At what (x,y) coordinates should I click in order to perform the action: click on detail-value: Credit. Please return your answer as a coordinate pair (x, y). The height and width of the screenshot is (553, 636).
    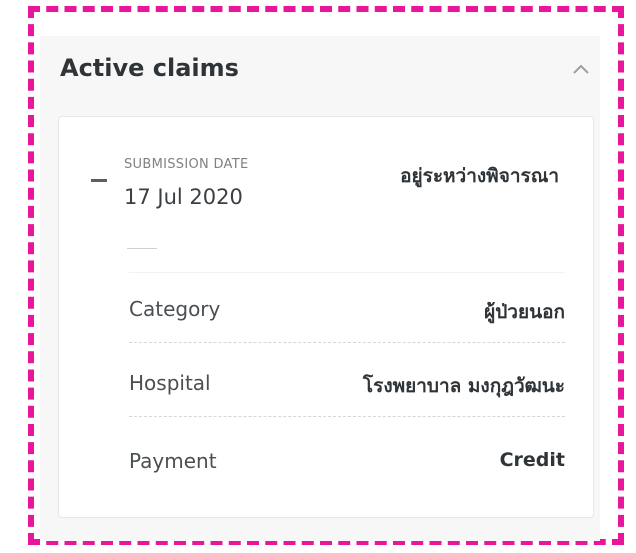
    Looking at the image, I should click on (532, 460).